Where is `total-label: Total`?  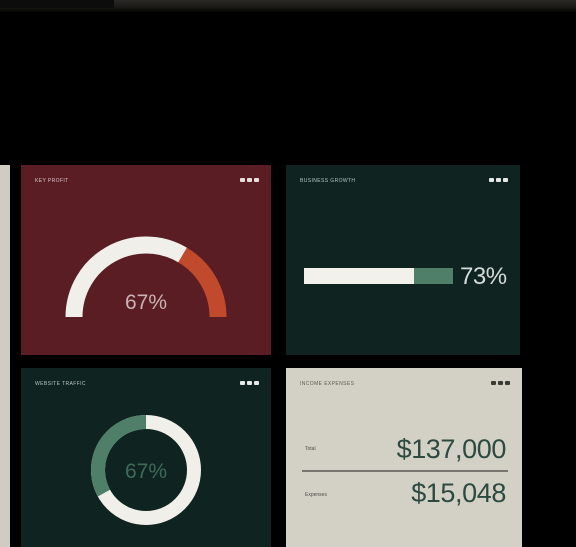 total-label: Total is located at coordinates (310, 449).